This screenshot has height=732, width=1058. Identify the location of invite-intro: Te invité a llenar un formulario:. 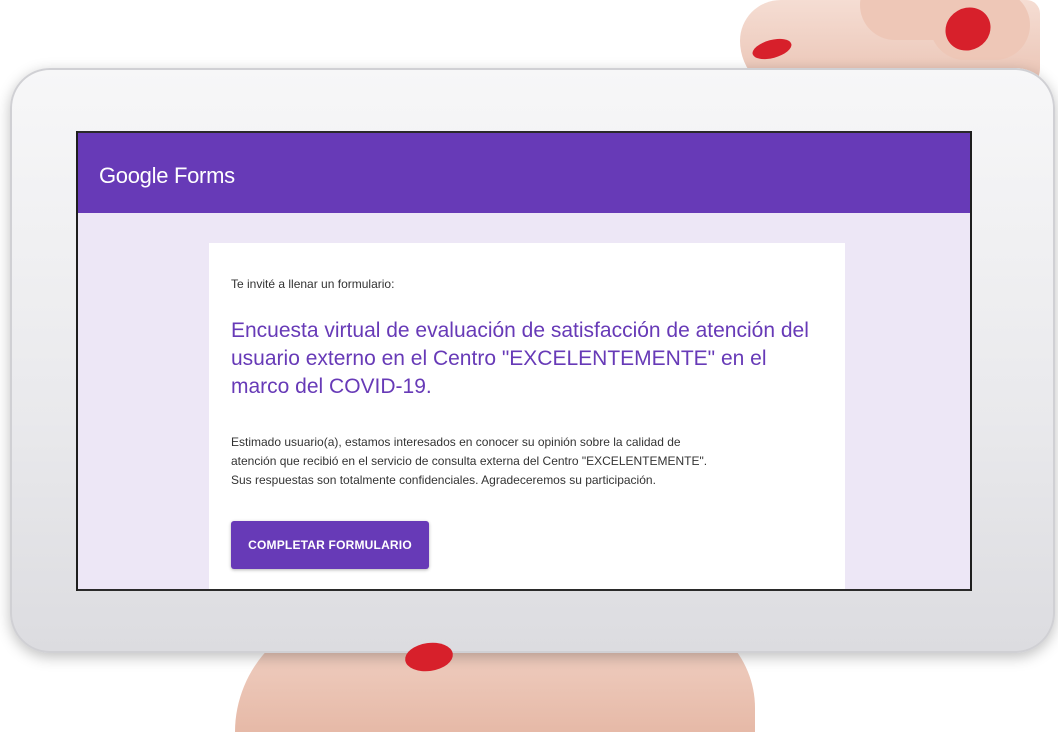
(313, 284).